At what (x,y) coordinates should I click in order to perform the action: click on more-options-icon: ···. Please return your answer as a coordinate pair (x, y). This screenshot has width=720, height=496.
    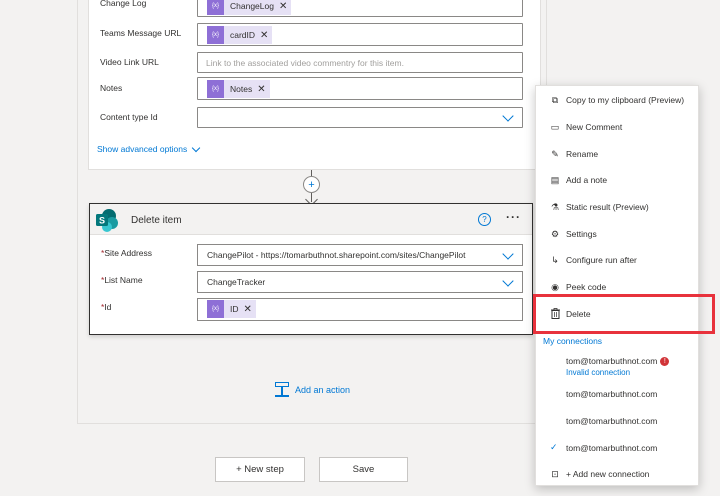
    Looking at the image, I should click on (513, 217).